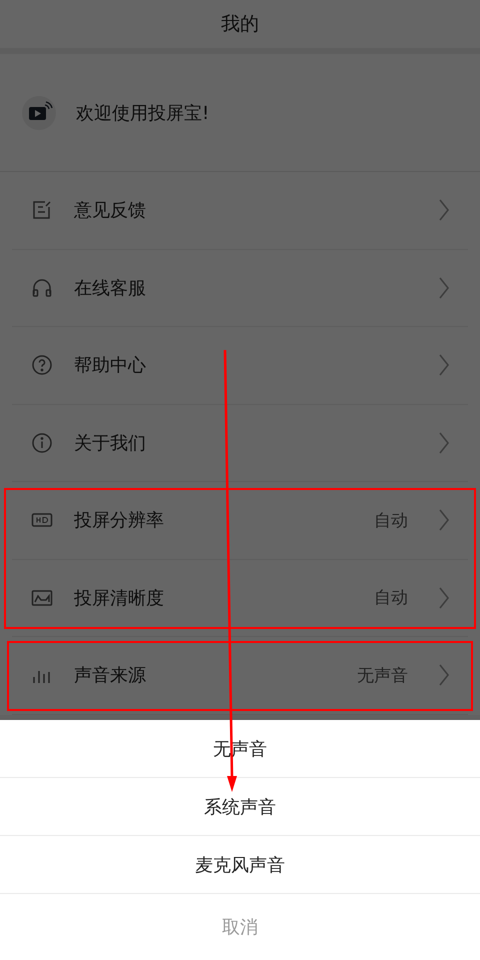  I want to click on row-label: 在线客服, so click(110, 288).